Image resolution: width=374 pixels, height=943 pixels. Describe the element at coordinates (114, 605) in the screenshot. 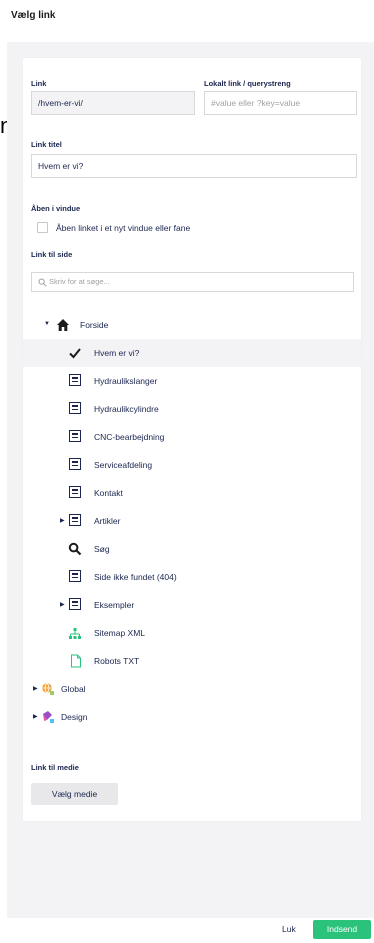

I see `tree-item-label: Eksempler` at that location.